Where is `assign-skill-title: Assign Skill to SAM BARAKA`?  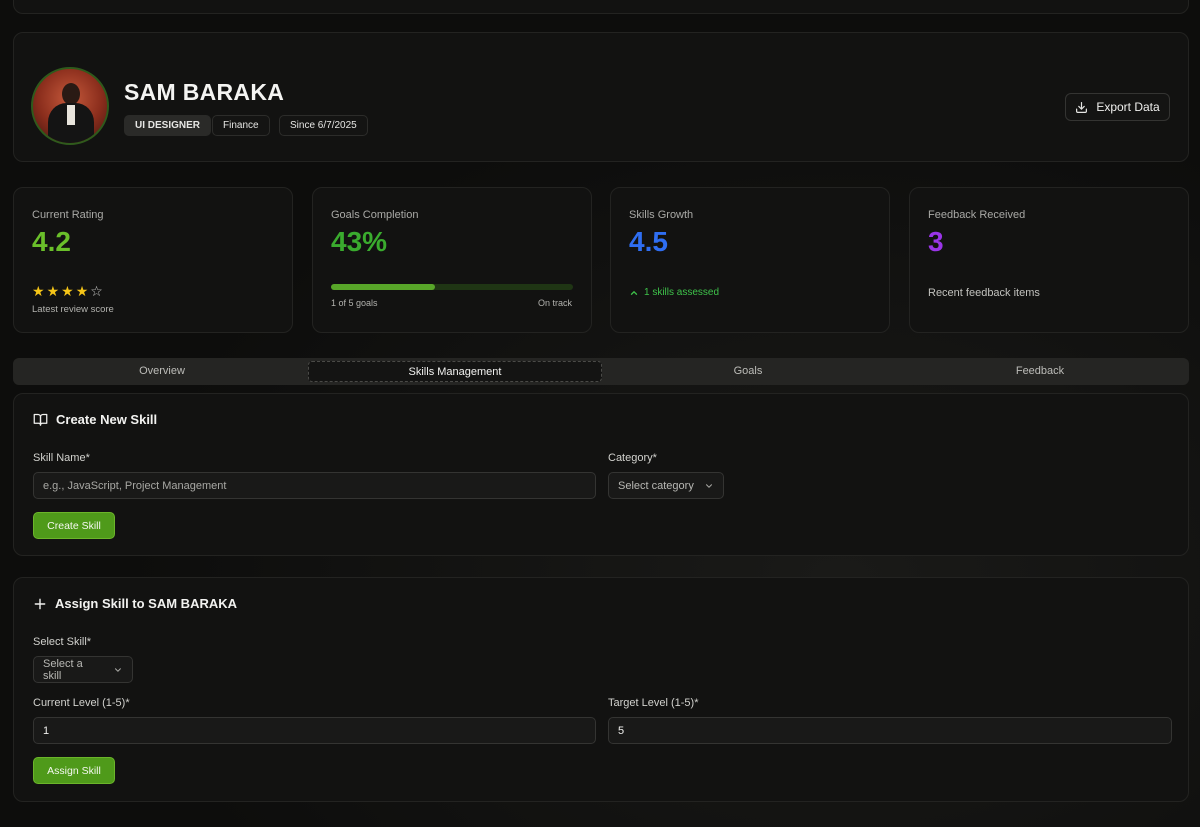 assign-skill-title: Assign Skill to SAM BARAKA is located at coordinates (135, 603).